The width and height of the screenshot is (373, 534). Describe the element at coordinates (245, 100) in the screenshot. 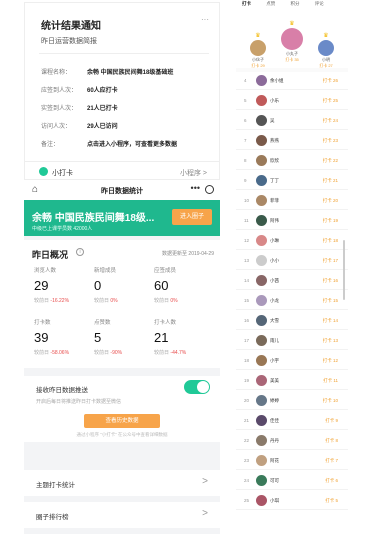

I see `rank-number: 5` at that location.